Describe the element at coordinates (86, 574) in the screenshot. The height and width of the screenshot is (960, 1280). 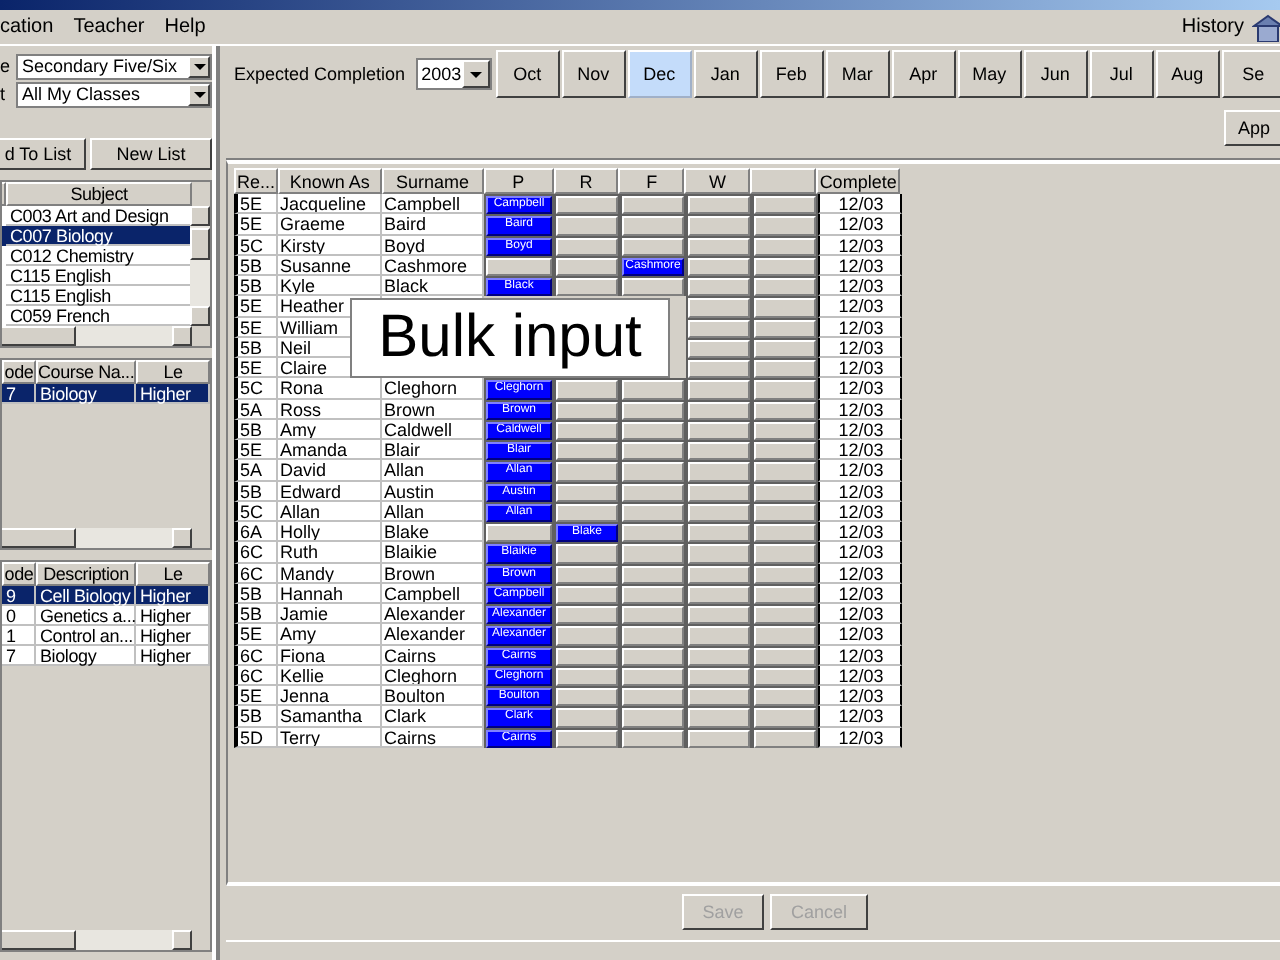
I see `column-header: Description` at that location.